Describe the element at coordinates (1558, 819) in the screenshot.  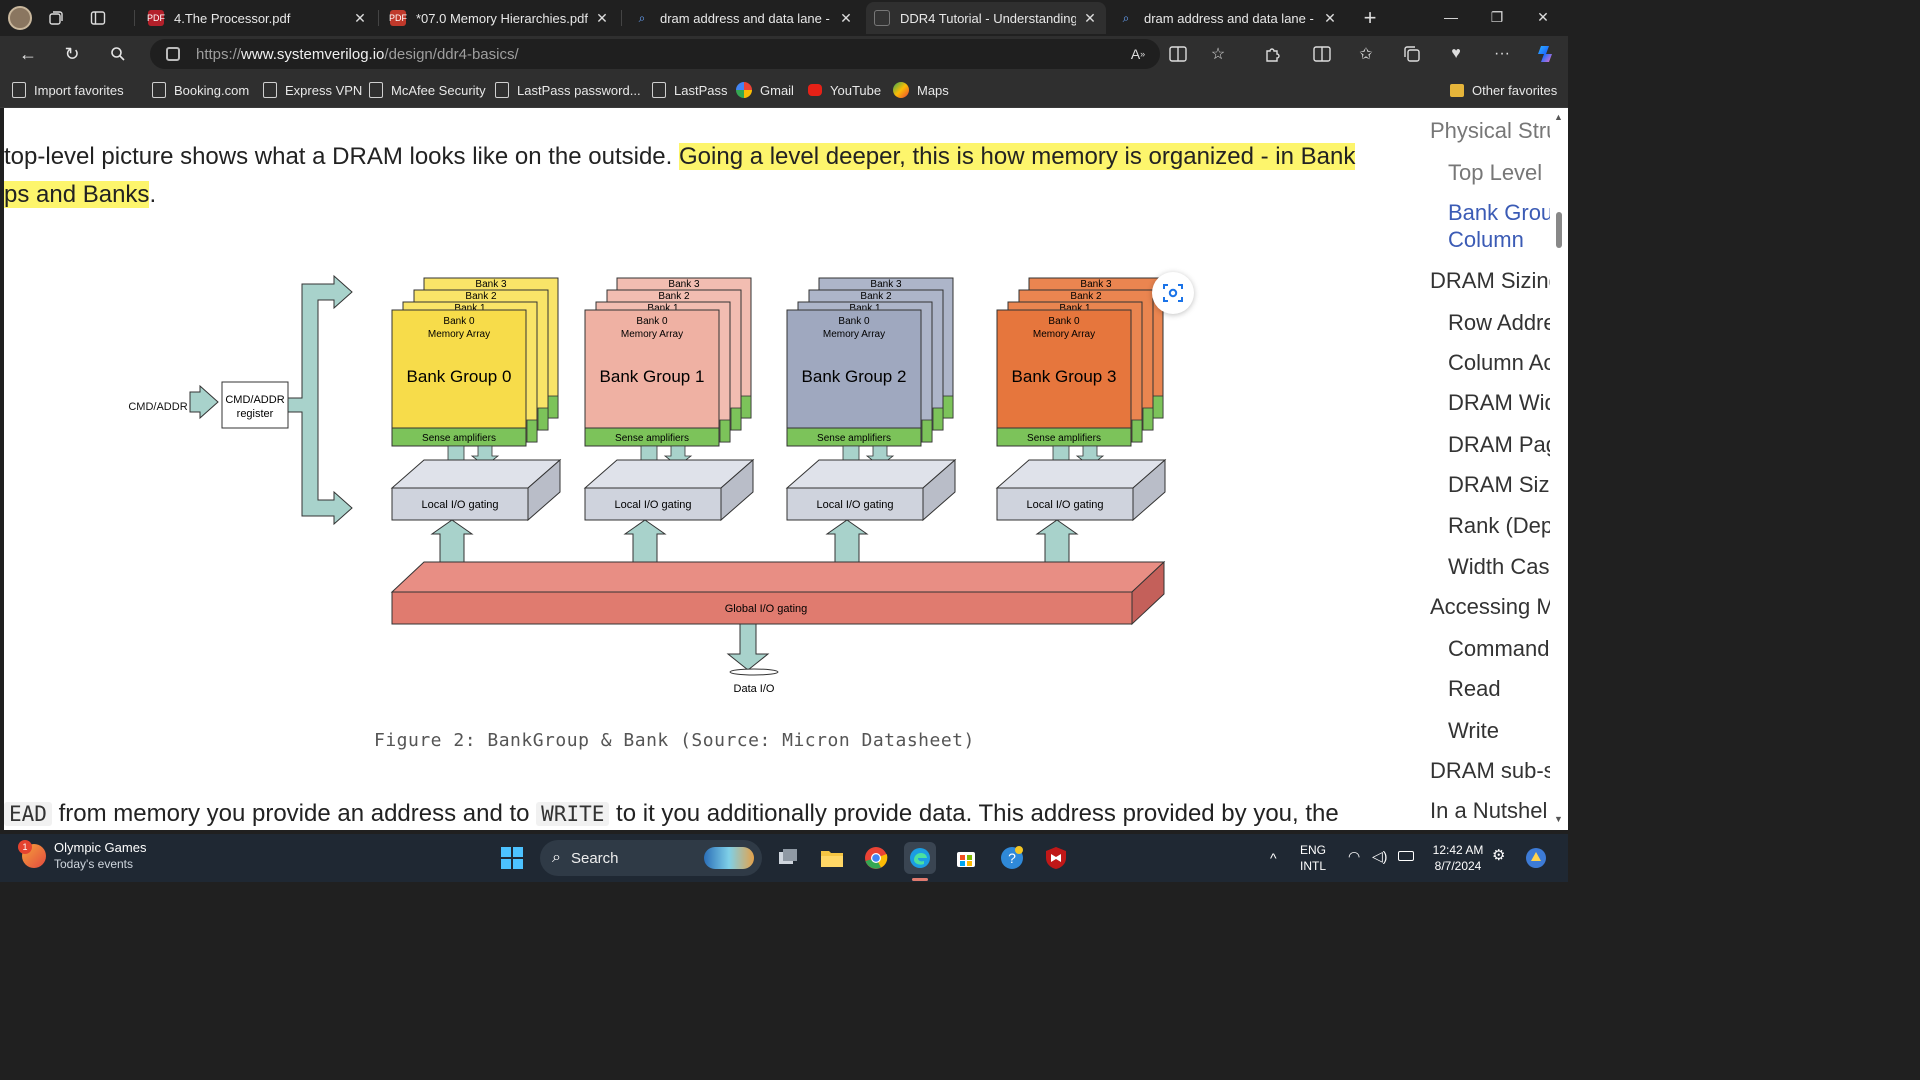
I see `scroll-down-icon: ▼` at that location.